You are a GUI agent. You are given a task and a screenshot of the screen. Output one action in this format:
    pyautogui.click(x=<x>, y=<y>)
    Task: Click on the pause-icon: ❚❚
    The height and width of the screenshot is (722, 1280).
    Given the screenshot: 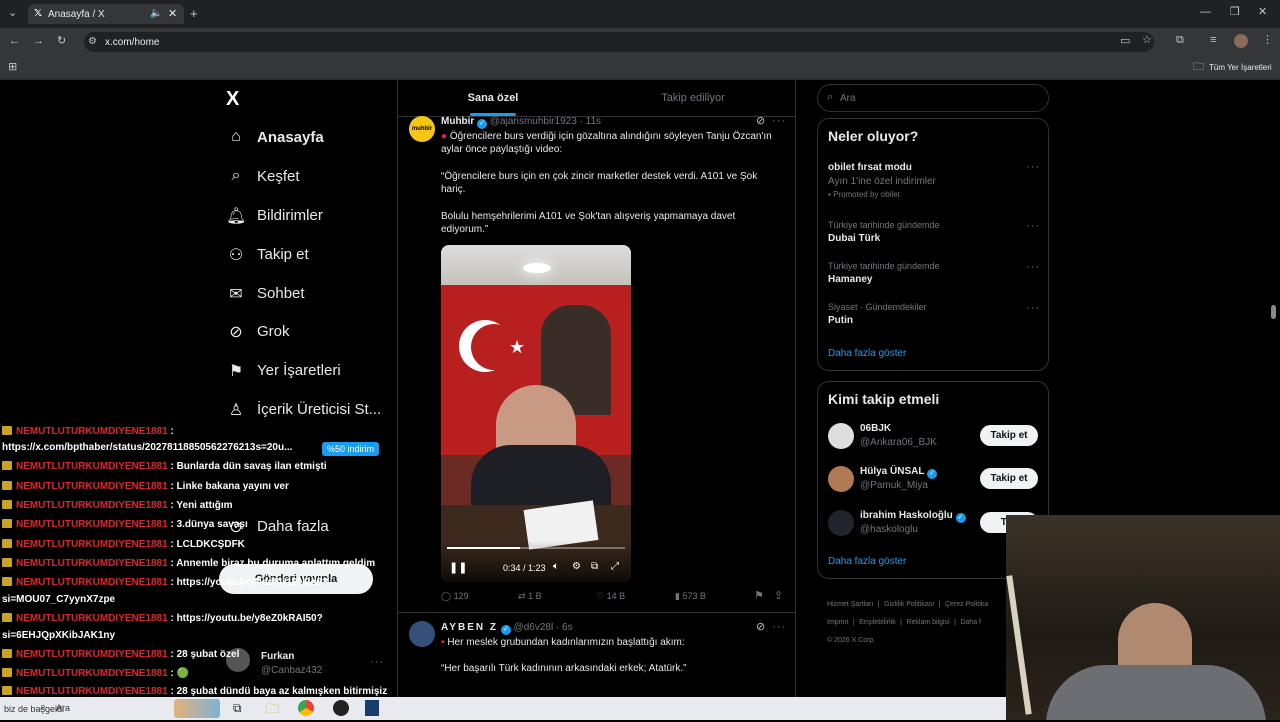 What is the action you would take?
    pyautogui.click(x=458, y=567)
    